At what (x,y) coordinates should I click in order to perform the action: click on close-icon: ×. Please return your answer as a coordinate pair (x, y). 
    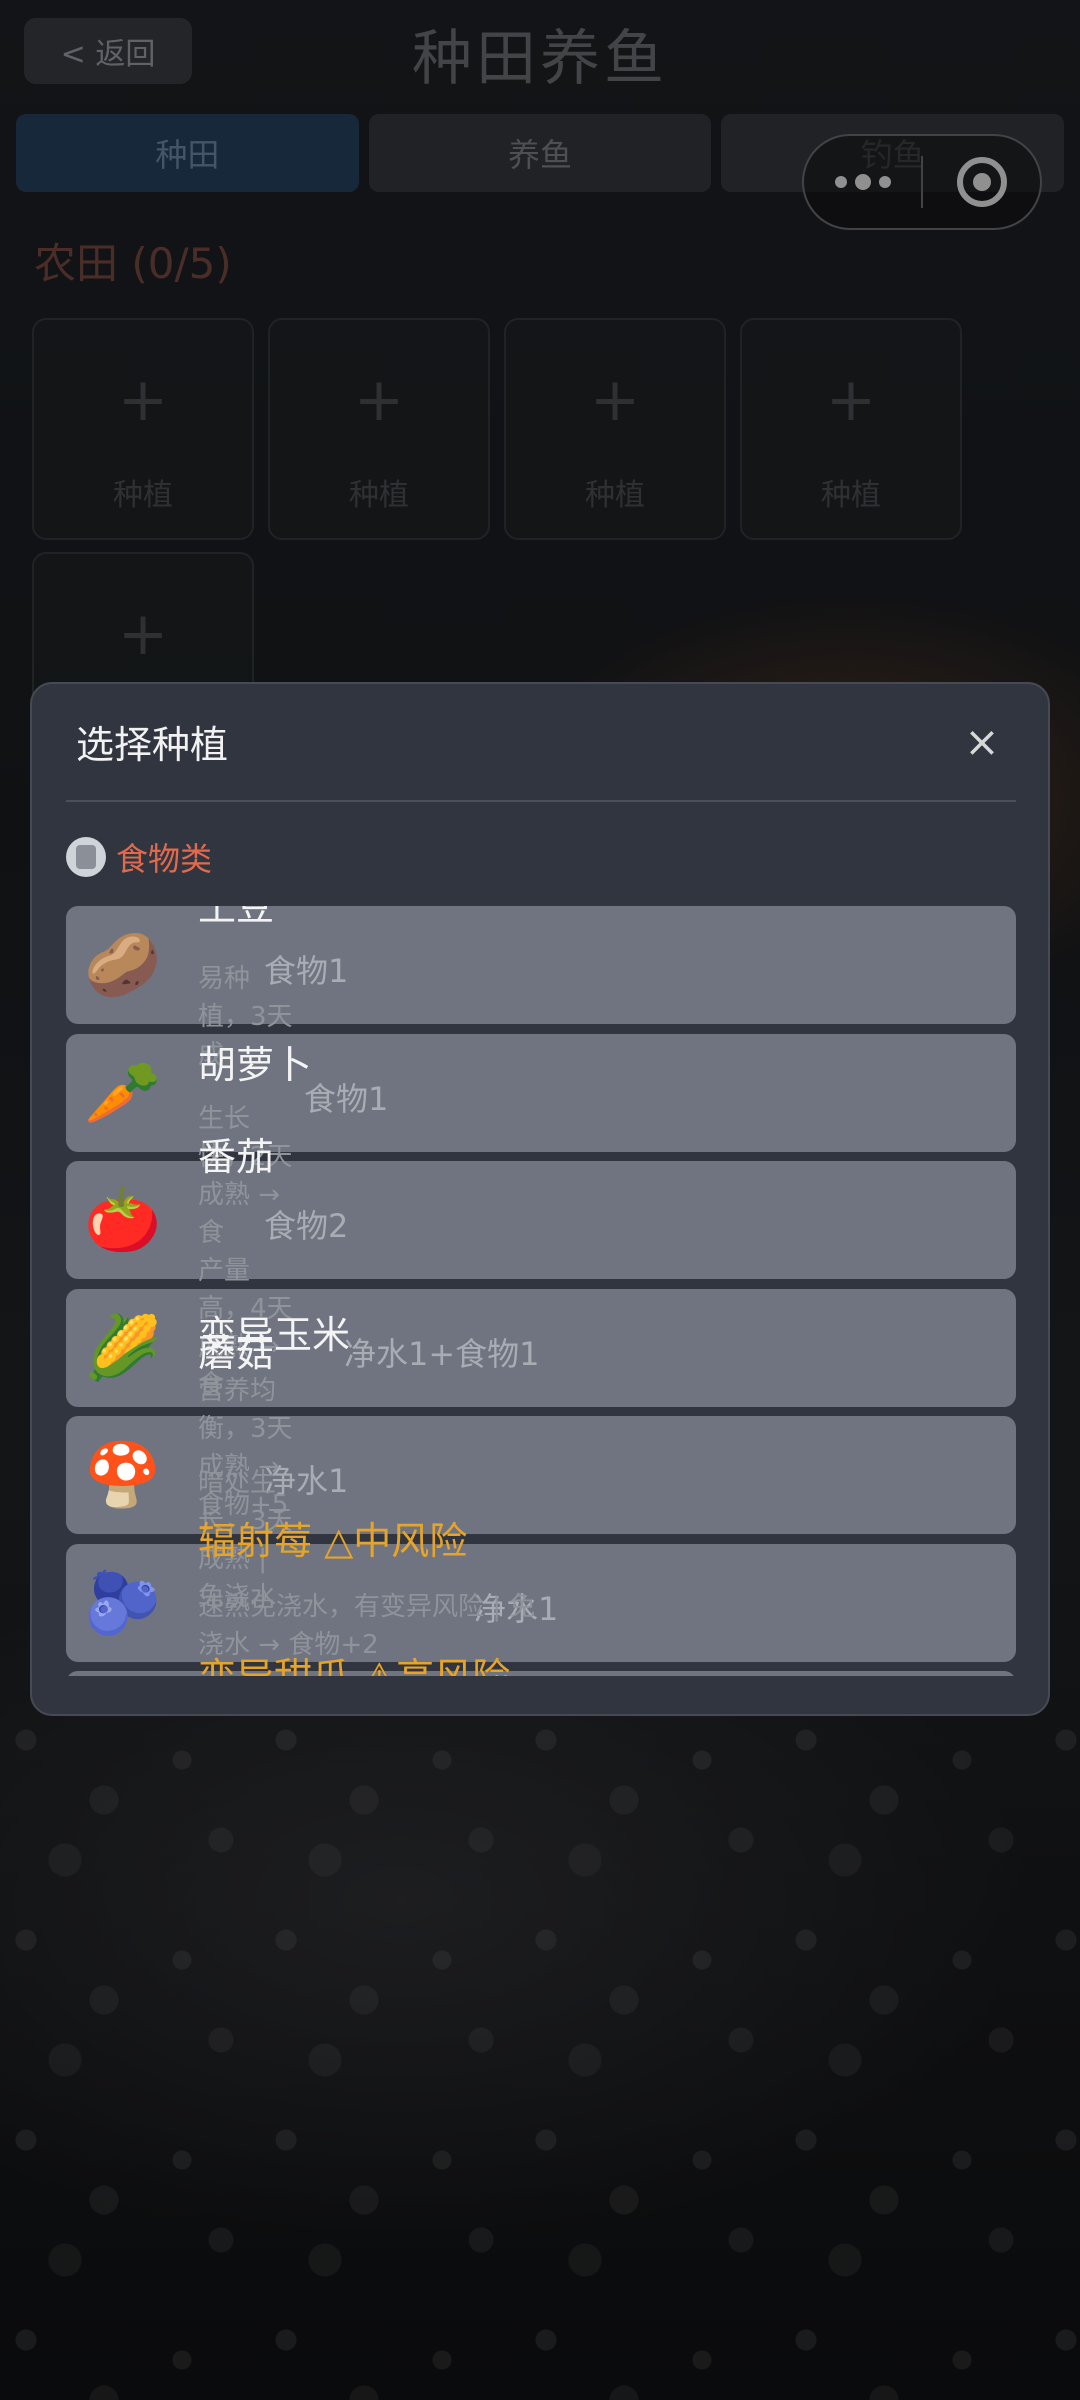
    Looking at the image, I should click on (982, 742).